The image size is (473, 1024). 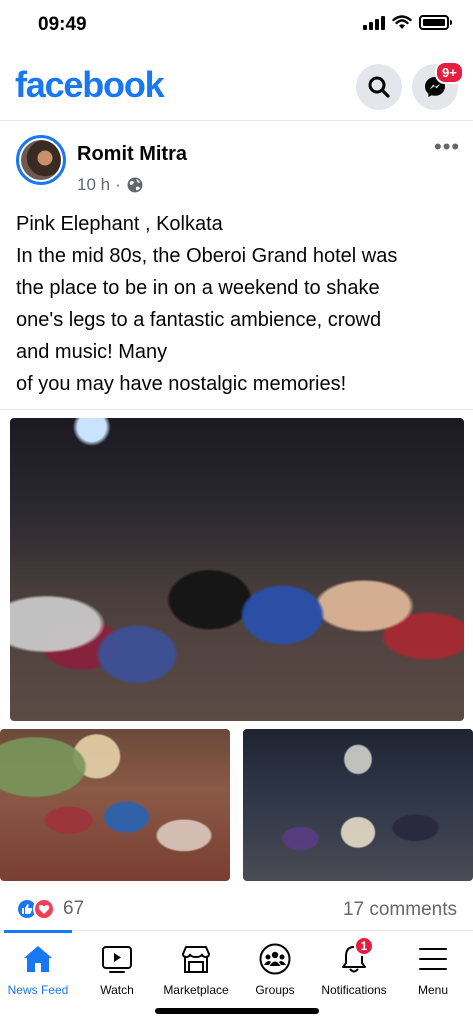 What do you see at coordinates (438, 85) in the screenshot?
I see `messenger-button: 9+` at bounding box center [438, 85].